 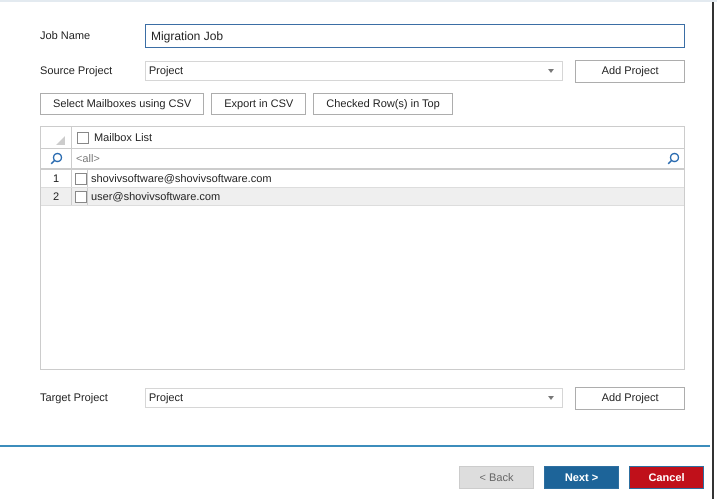 What do you see at coordinates (383, 104) in the screenshot?
I see `toolbar-button: Checked Row(s) in Top` at bounding box center [383, 104].